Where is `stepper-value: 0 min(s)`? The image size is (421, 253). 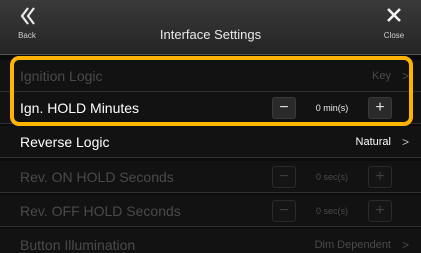 stepper-value: 0 min(s) is located at coordinates (332, 108).